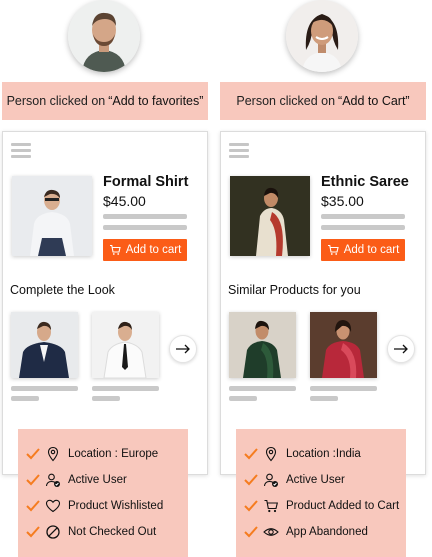  Describe the element at coordinates (53, 506) in the screenshot. I see `heart-icon` at that location.